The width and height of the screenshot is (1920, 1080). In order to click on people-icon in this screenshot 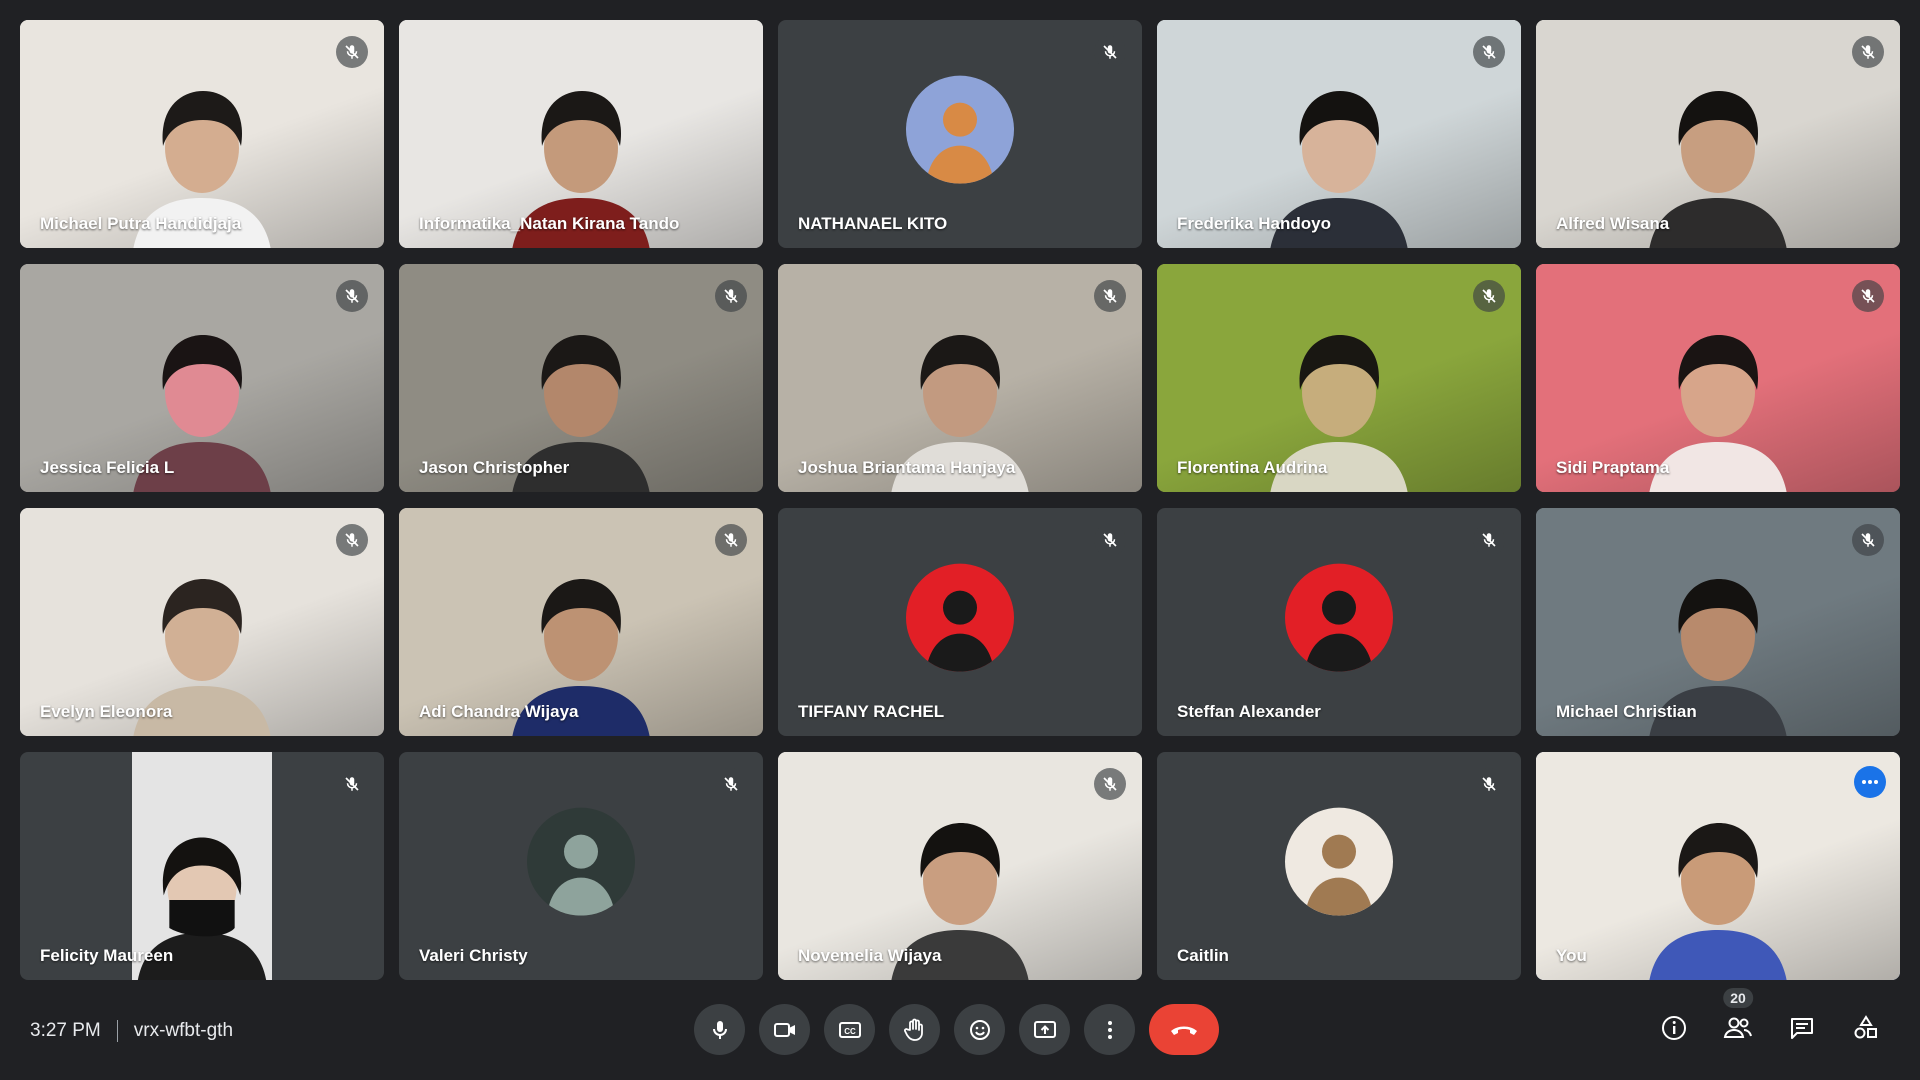, I will do `click(1737, 1027)`.